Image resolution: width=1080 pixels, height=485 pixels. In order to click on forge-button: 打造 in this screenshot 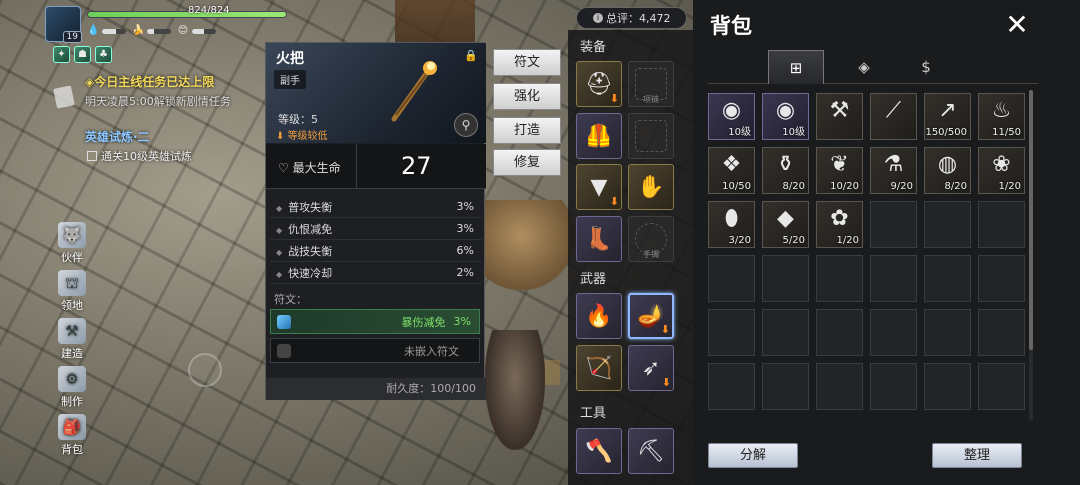, I will do `click(527, 130)`.